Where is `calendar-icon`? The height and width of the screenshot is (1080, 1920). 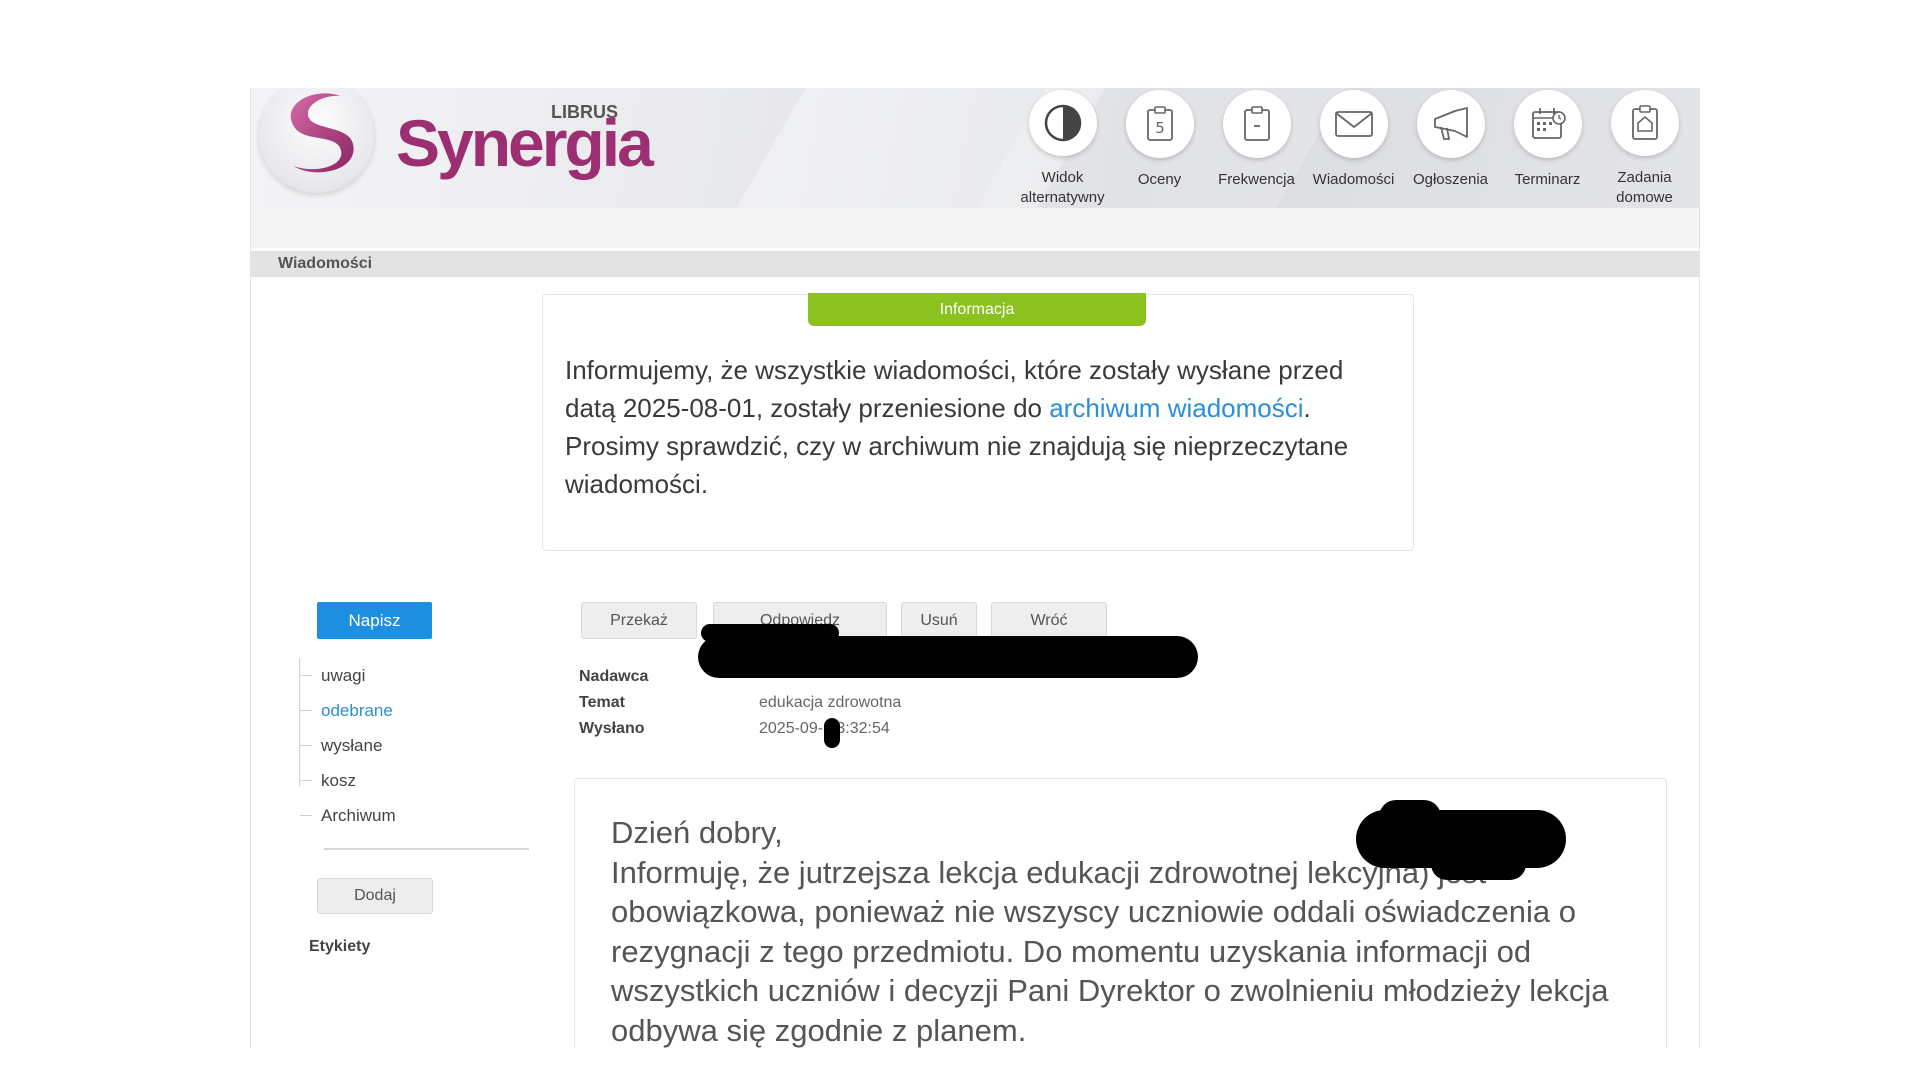 calendar-icon is located at coordinates (1548, 123).